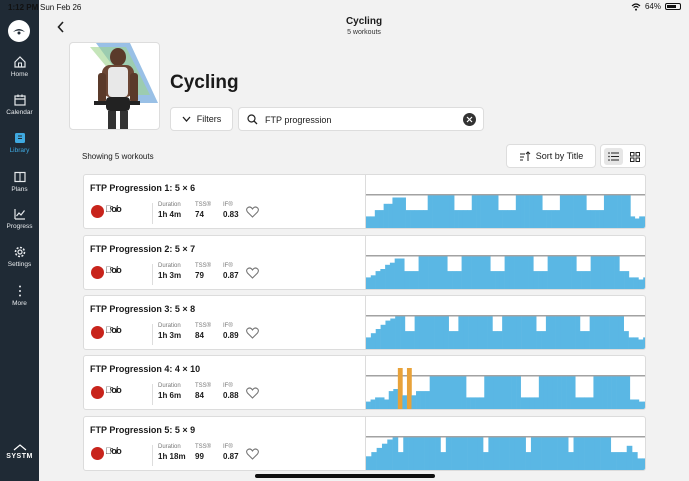 Image resolution: width=689 pixels, height=481 pixels. What do you see at coordinates (19, 109) in the screenshot?
I see `sidebar-item-calendar: Calendar` at bounding box center [19, 109].